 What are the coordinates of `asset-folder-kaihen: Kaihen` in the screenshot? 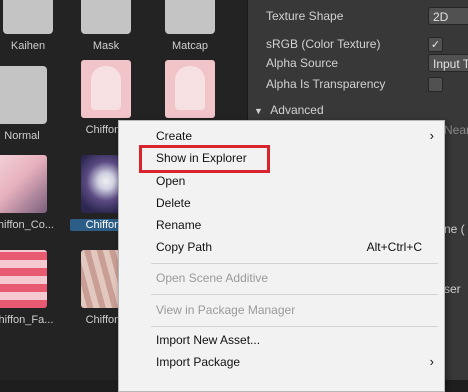 It's located at (32, 26).